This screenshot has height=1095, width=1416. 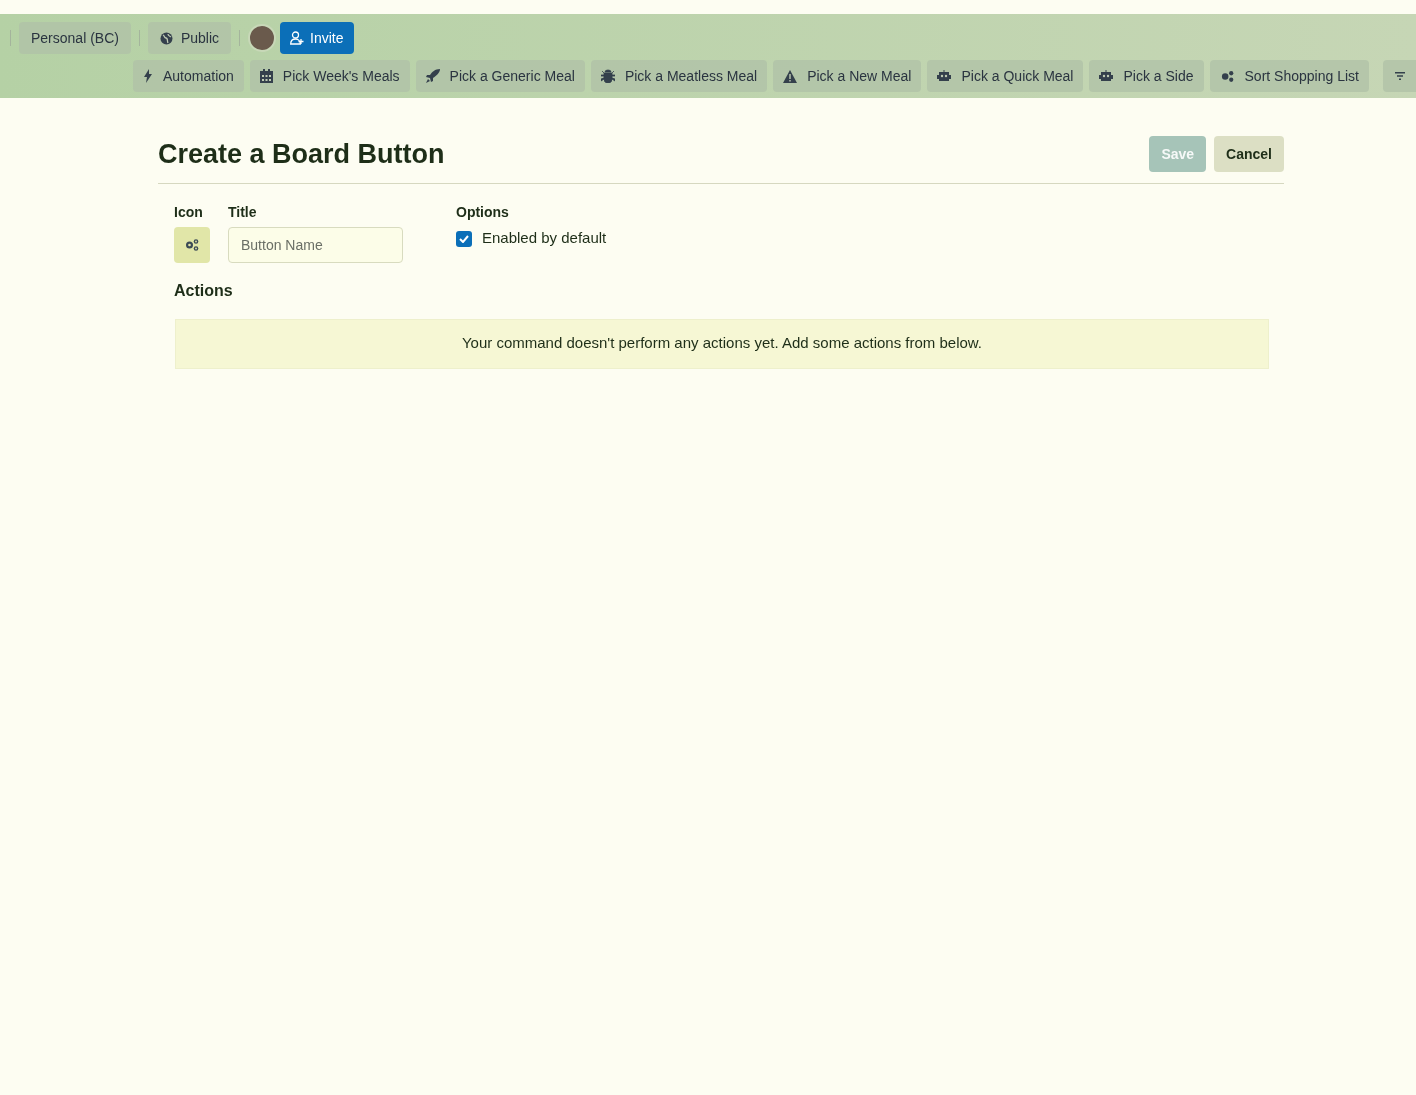 What do you see at coordinates (329, 76) in the screenshot?
I see `board-button: Pick Week's Meals` at bounding box center [329, 76].